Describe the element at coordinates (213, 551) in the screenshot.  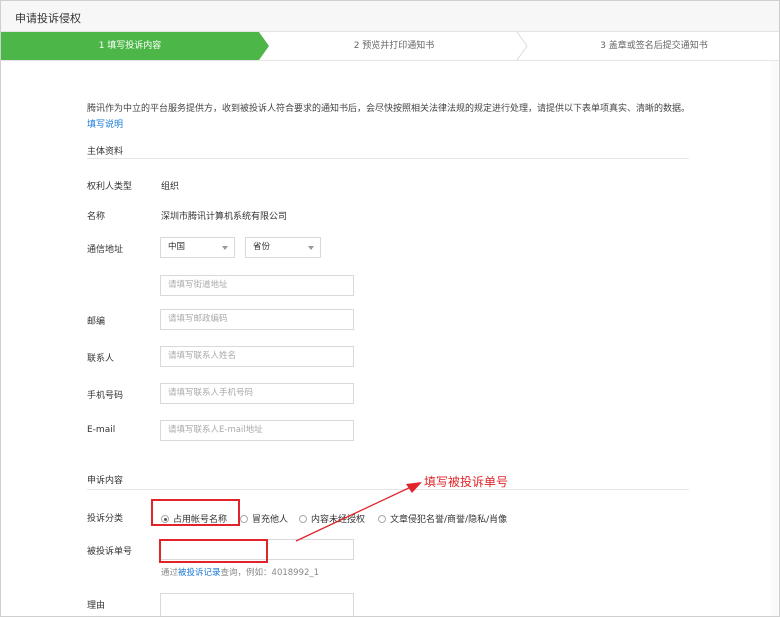
I see `highlight-box-number` at that location.